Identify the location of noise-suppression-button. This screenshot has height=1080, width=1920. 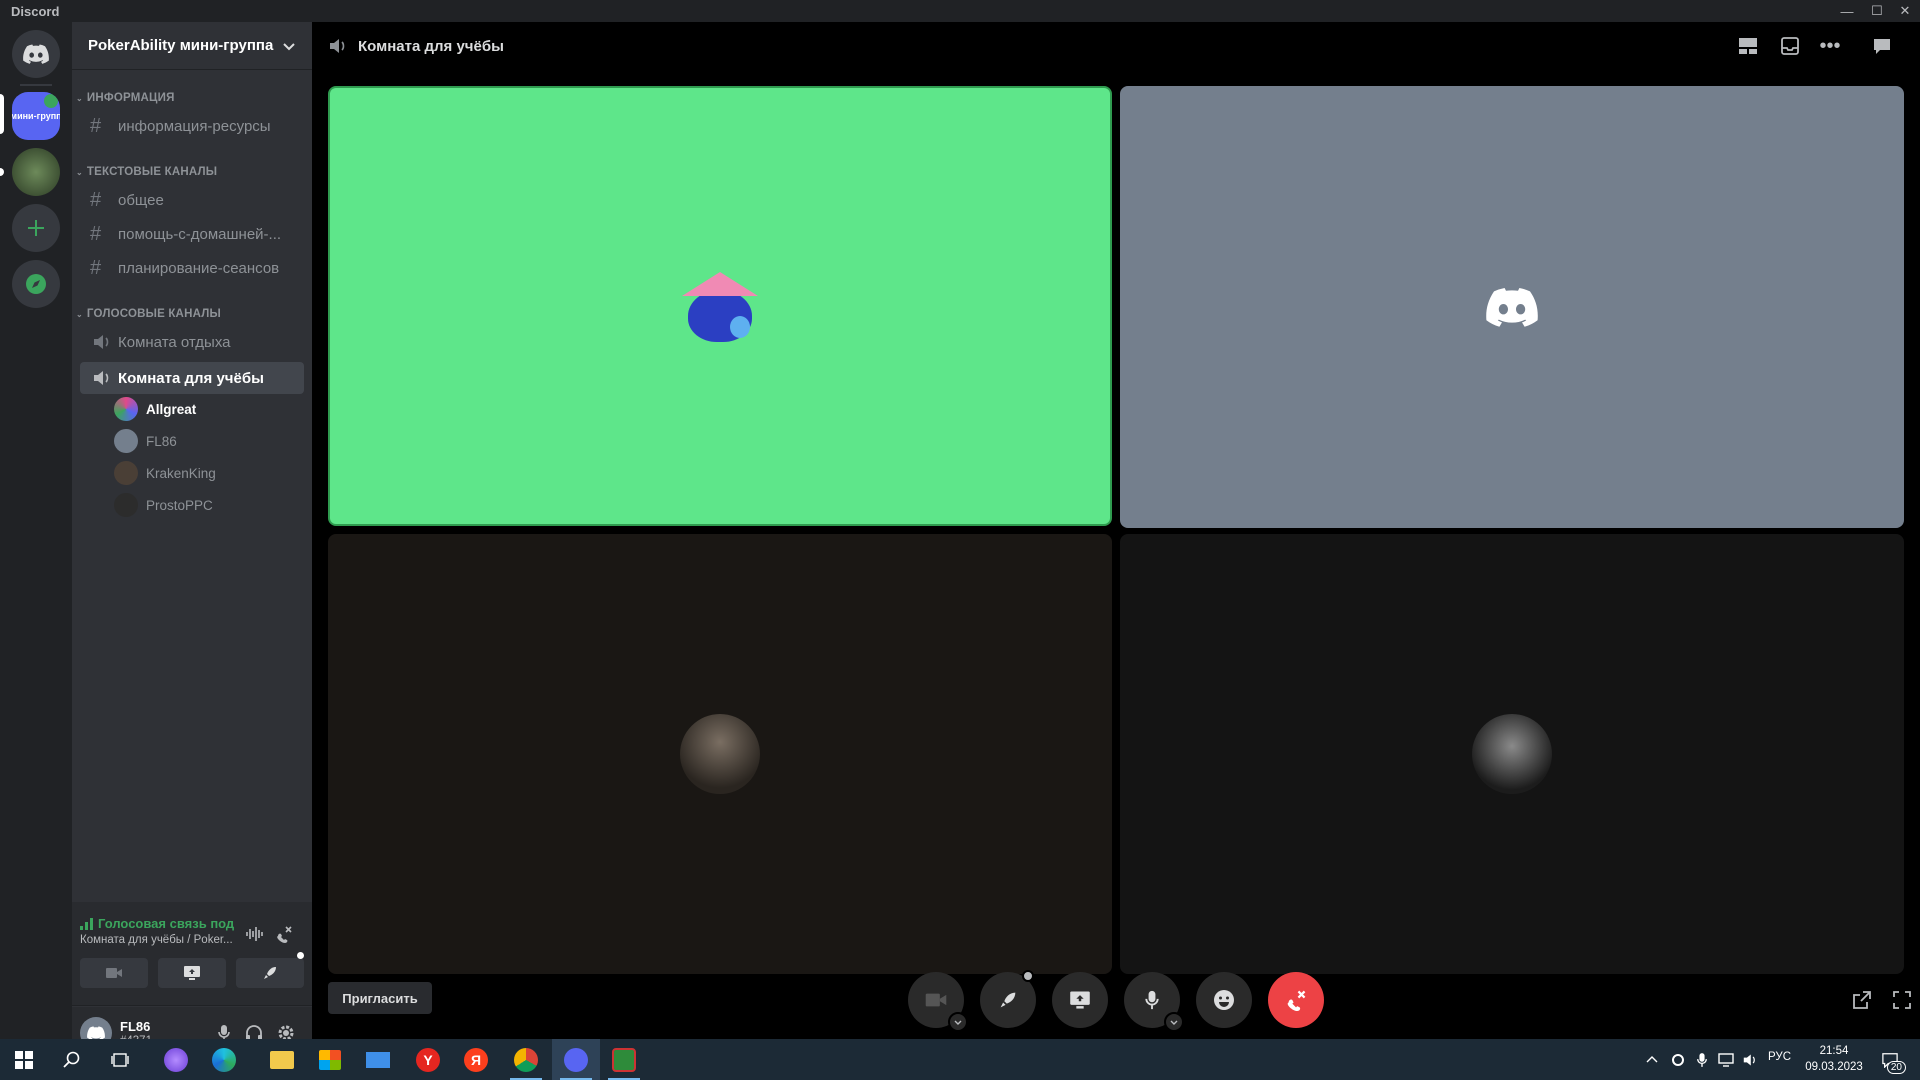
(254, 934).